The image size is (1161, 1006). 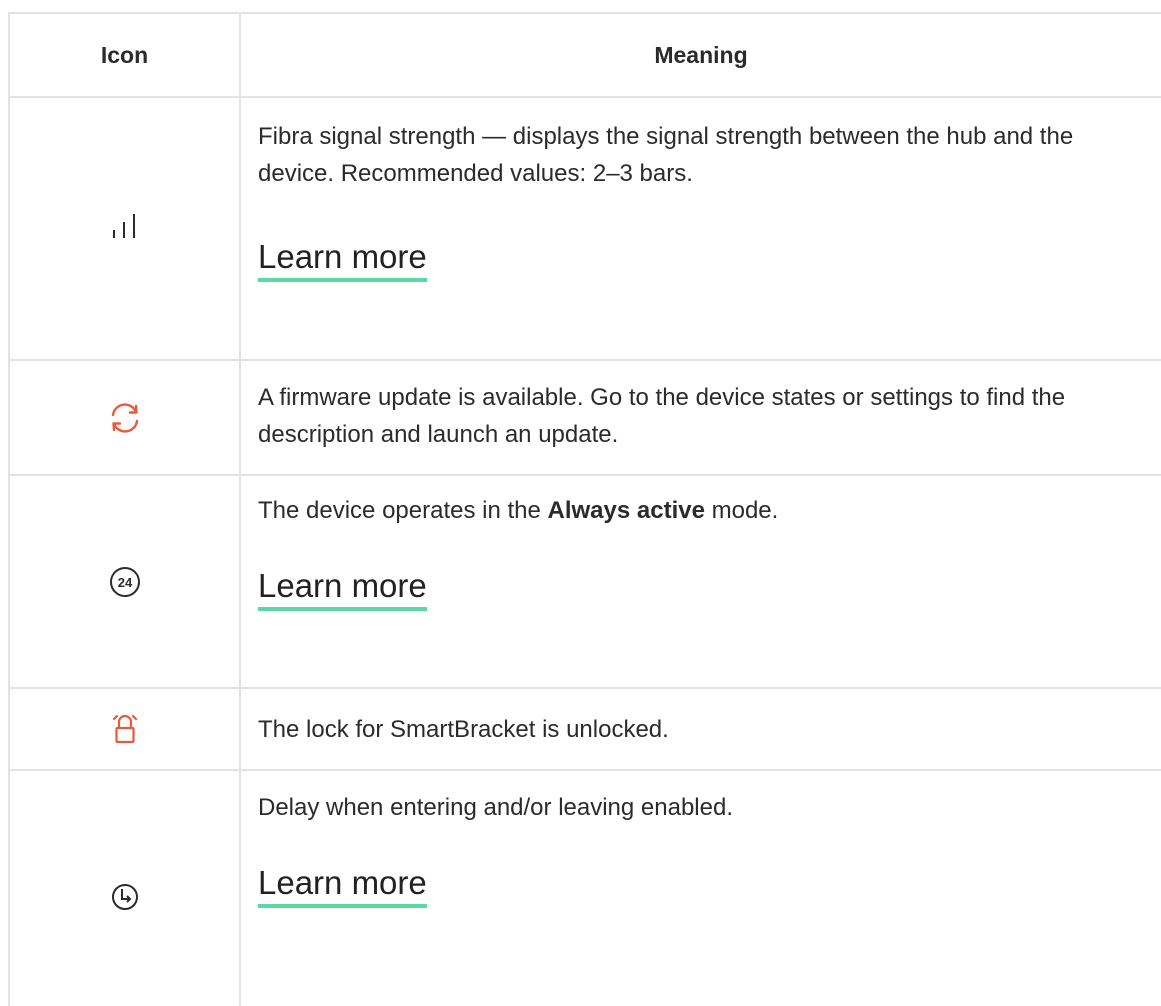 I want to click on table-row: The lock for SmartBracket is unlocked., so click(x=585, y=730).